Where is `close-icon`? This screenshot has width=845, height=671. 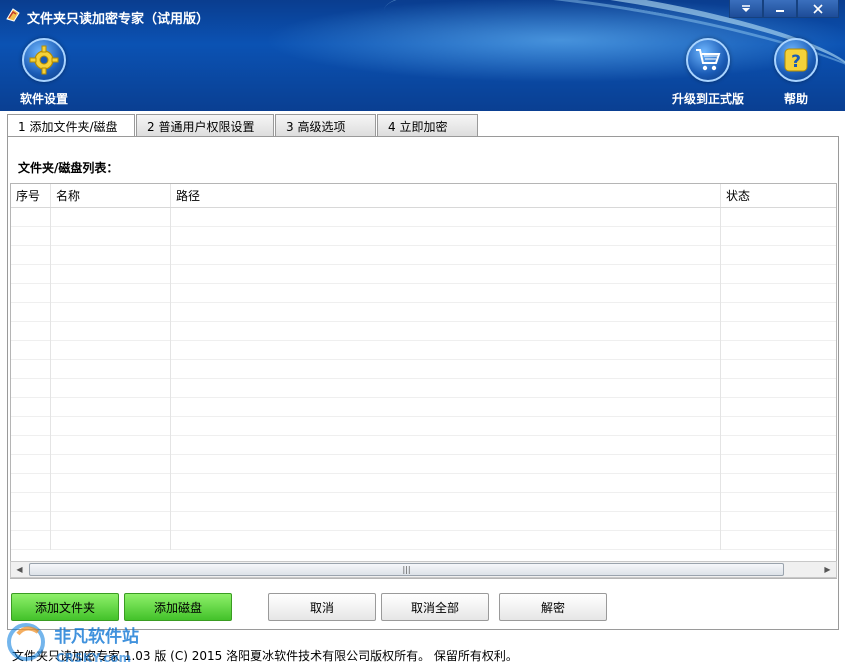 close-icon is located at coordinates (818, 9).